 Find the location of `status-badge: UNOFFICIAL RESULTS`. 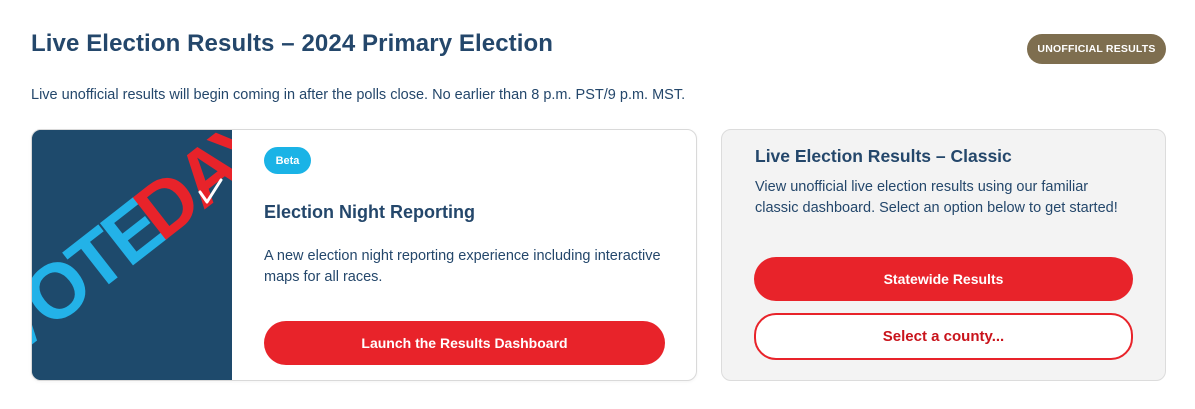

status-badge: UNOFFICIAL RESULTS is located at coordinates (1096, 49).